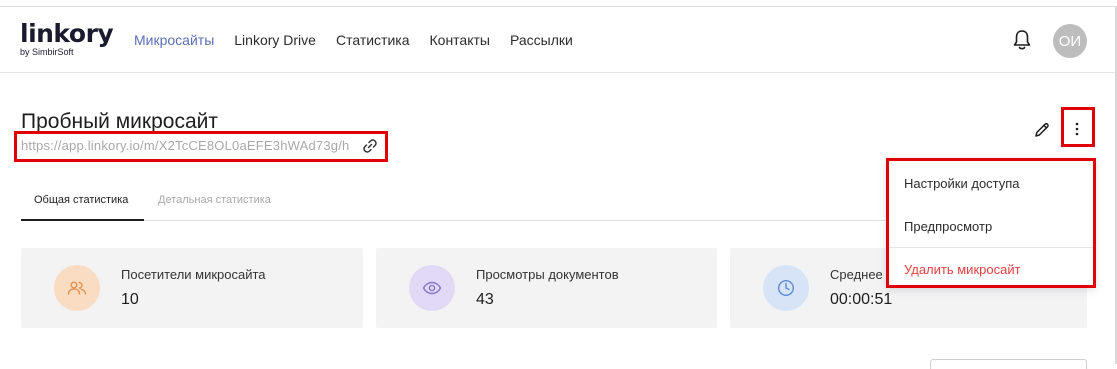 This screenshot has width=1117, height=369. What do you see at coordinates (192, 288) in the screenshot?
I see `stat-card-visitors: Посетители микросайта 10` at bounding box center [192, 288].